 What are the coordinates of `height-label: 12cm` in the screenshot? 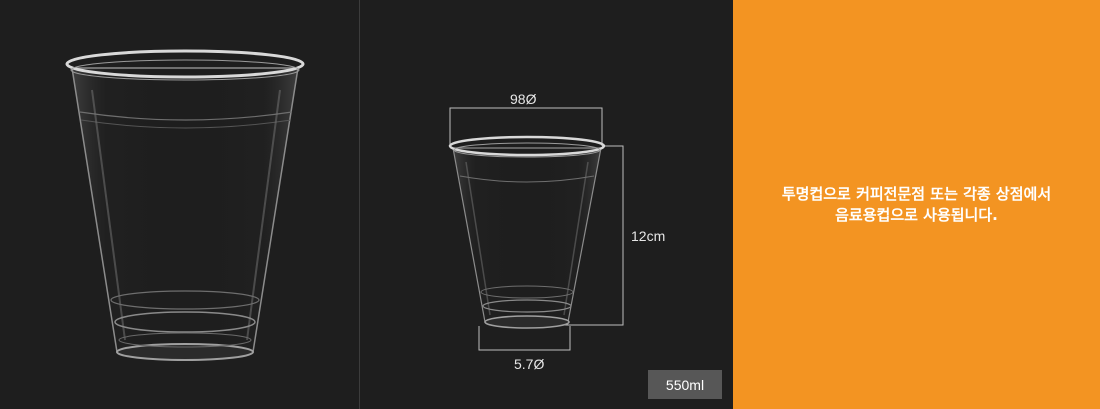 It's located at (648, 236).